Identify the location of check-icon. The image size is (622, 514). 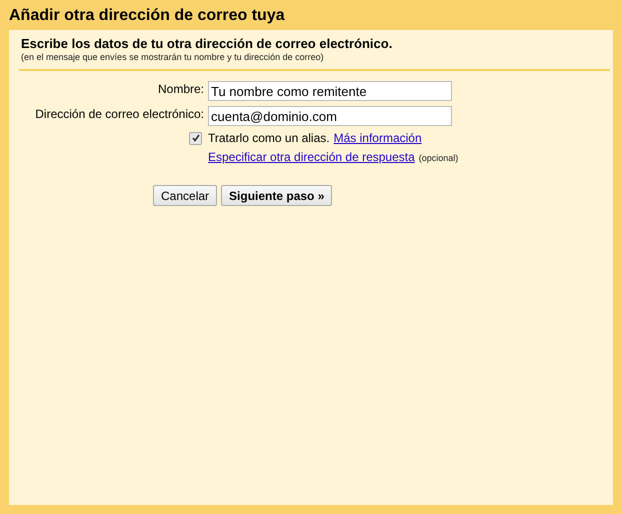
(196, 138).